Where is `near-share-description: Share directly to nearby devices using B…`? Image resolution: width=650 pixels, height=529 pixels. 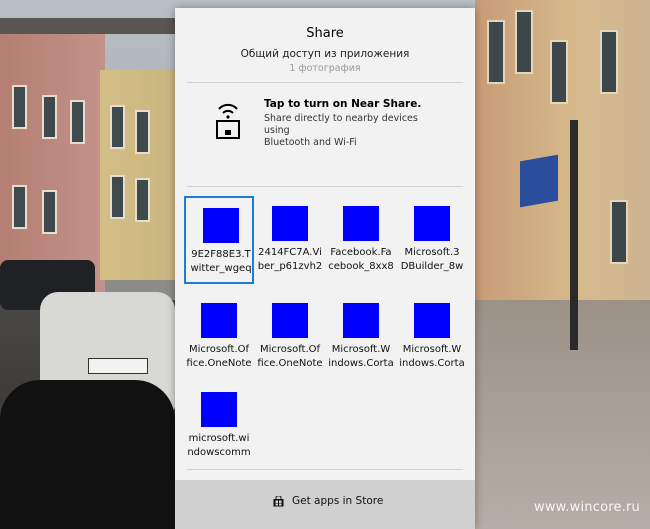 near-share-description: Share directly to nearby devices using B… is located at coordinates (354, 131).